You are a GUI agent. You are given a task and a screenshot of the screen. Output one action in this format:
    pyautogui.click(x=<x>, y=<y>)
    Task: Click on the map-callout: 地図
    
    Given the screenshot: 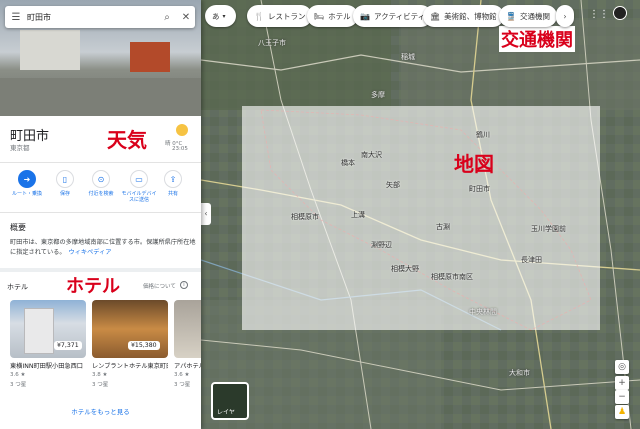 What is the action you would take?
    pyautogui.click(x=474, y=164)
    